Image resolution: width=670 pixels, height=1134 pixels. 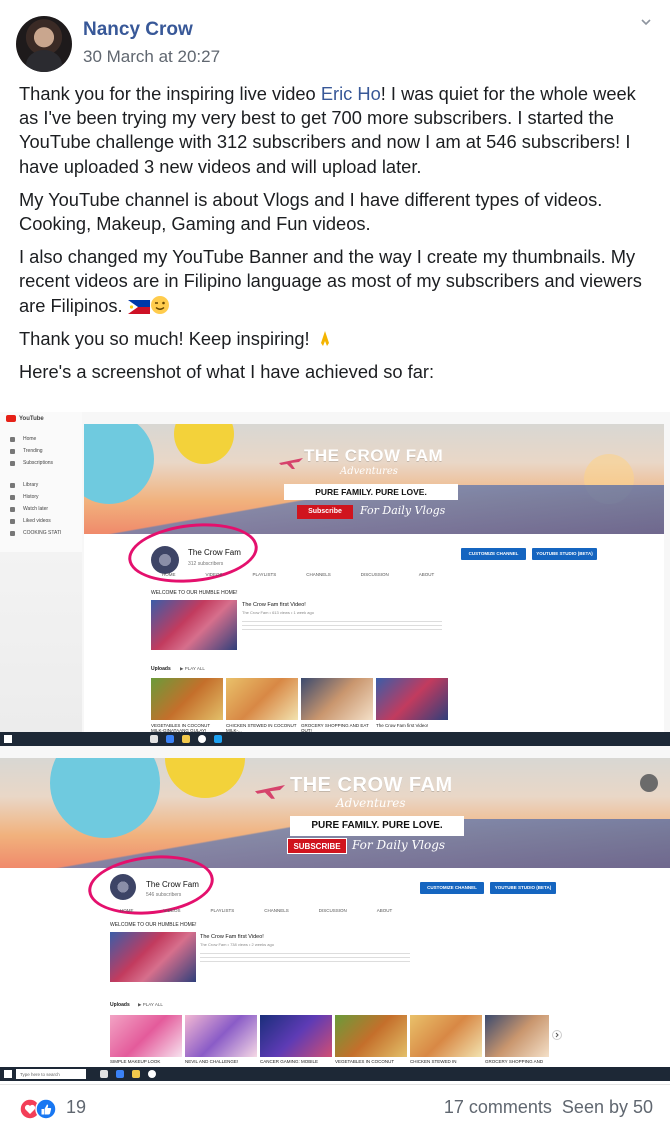 What do you see at coordinates (521, 1062) in the screenshot?
I see `video-title: GROCERY SHOPPING AND` at bounding box center [521, 1062].